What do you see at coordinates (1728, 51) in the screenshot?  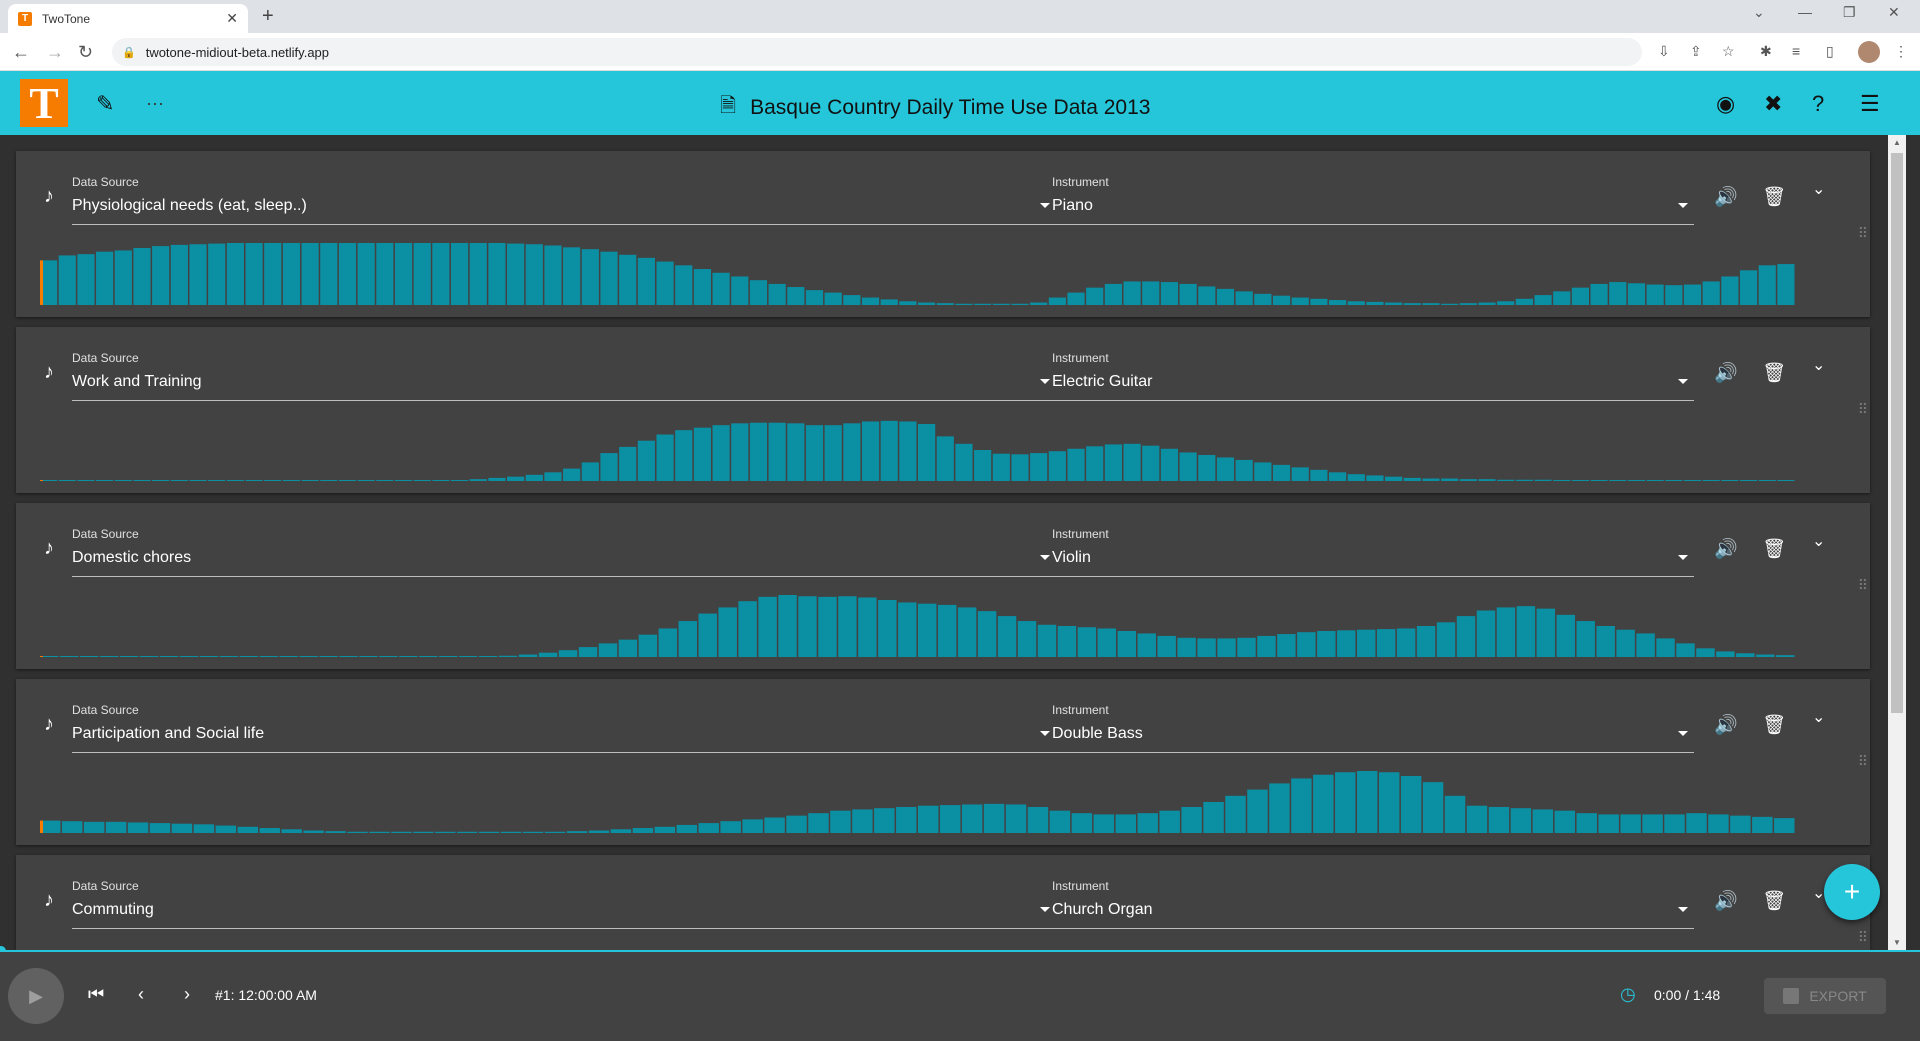 I see `star-icon: ☆` at bounding box center [1728, 51].